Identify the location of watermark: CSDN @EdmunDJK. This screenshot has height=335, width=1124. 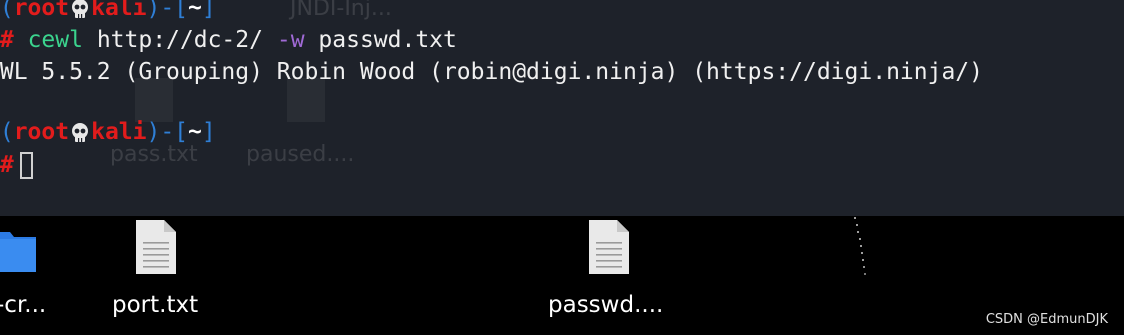
(1046, 319).